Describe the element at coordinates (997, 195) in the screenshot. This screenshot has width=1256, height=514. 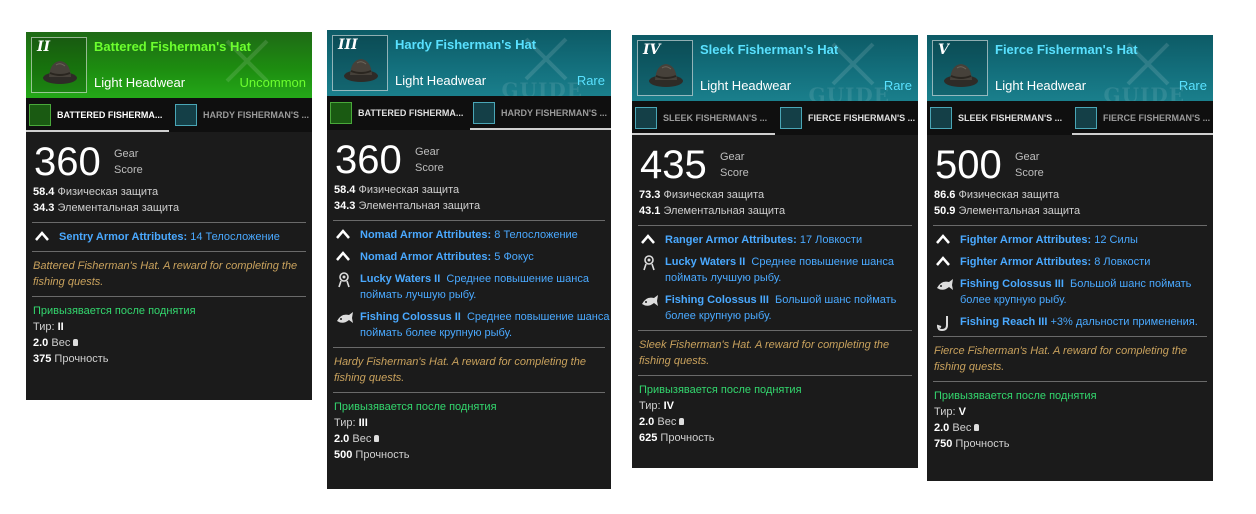
I see `physical-defense: 86.6 Физическая защита` at that location.